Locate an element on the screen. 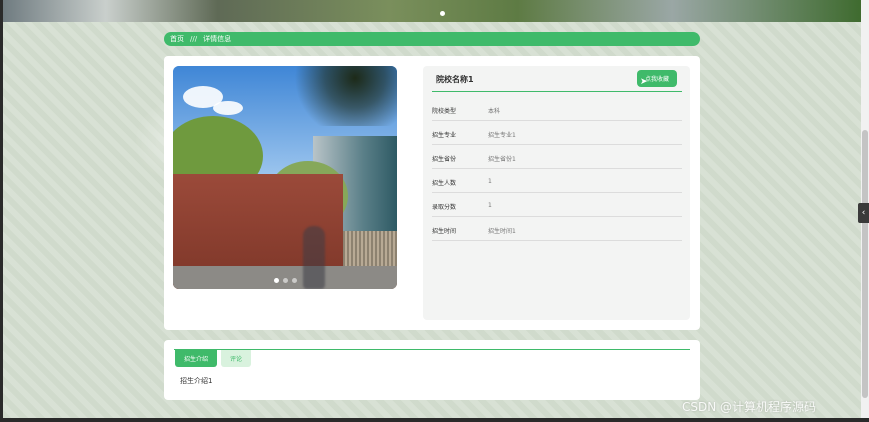 The width and height of the screenshot is (869, 422). breadcrumb-home: 首页 is located at coordinates (177, 39).